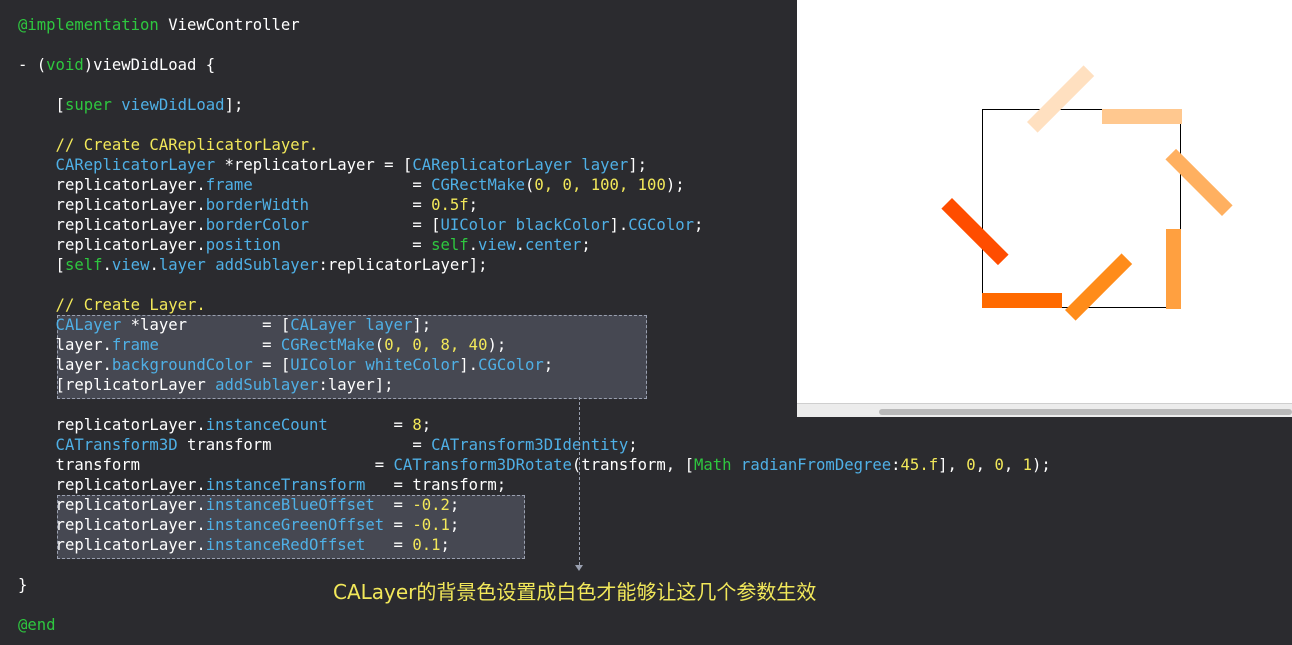  Describe the element at coordinates (243, 245) in the screenshot. I see `rep-pos-prop: position` at that location.